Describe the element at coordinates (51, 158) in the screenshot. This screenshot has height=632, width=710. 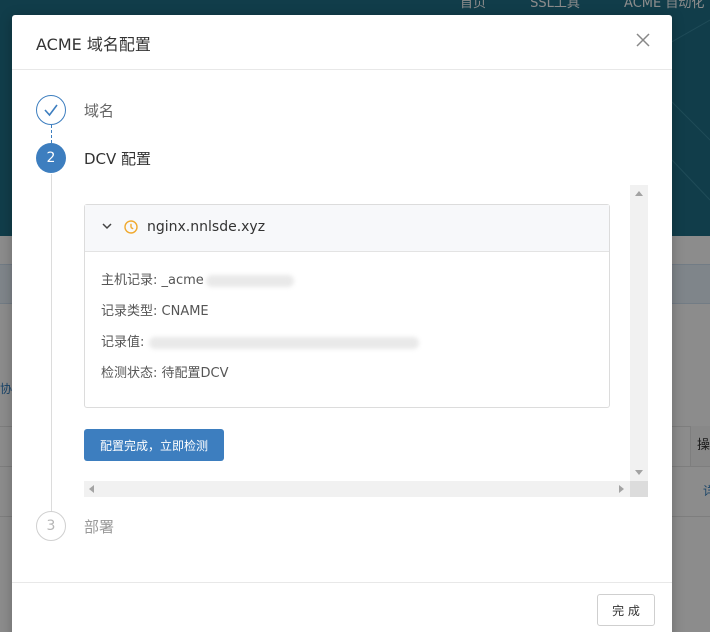
I see `step-2-indicator: 2` at that location.